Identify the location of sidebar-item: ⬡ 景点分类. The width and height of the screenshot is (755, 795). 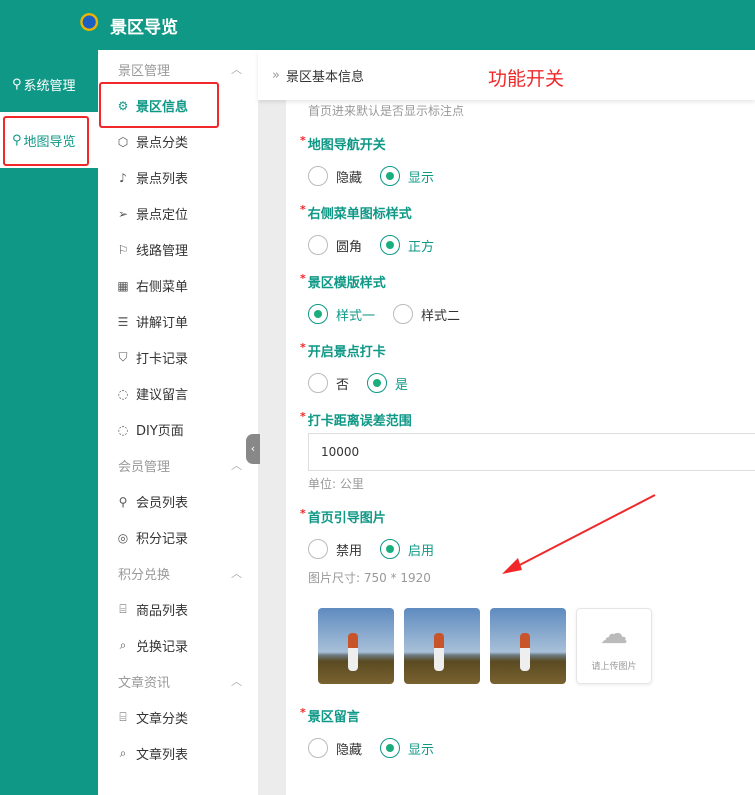
(152, 142).